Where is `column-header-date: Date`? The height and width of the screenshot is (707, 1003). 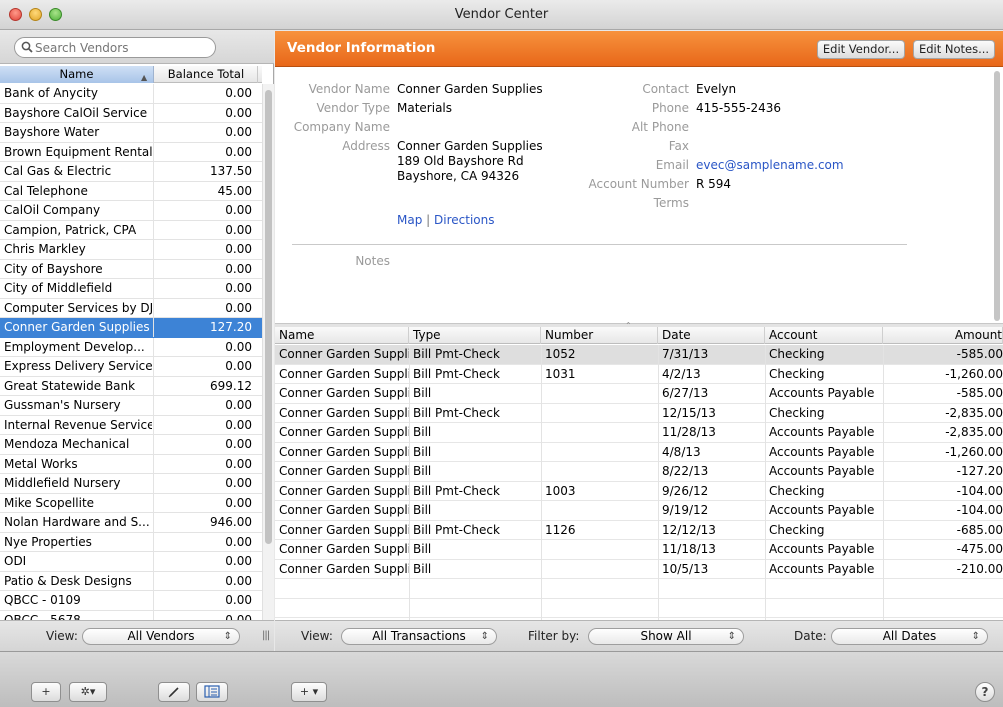 column-header-date: Date is located at coordinates (711, 335).